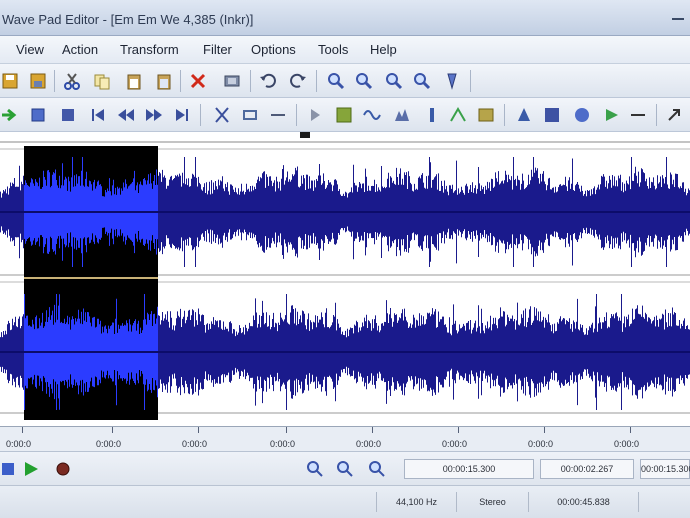 Image resolution: width=690 pixels, height=518 pixels. I want to click on zoom-out-transport-icon, so click(345, 469).